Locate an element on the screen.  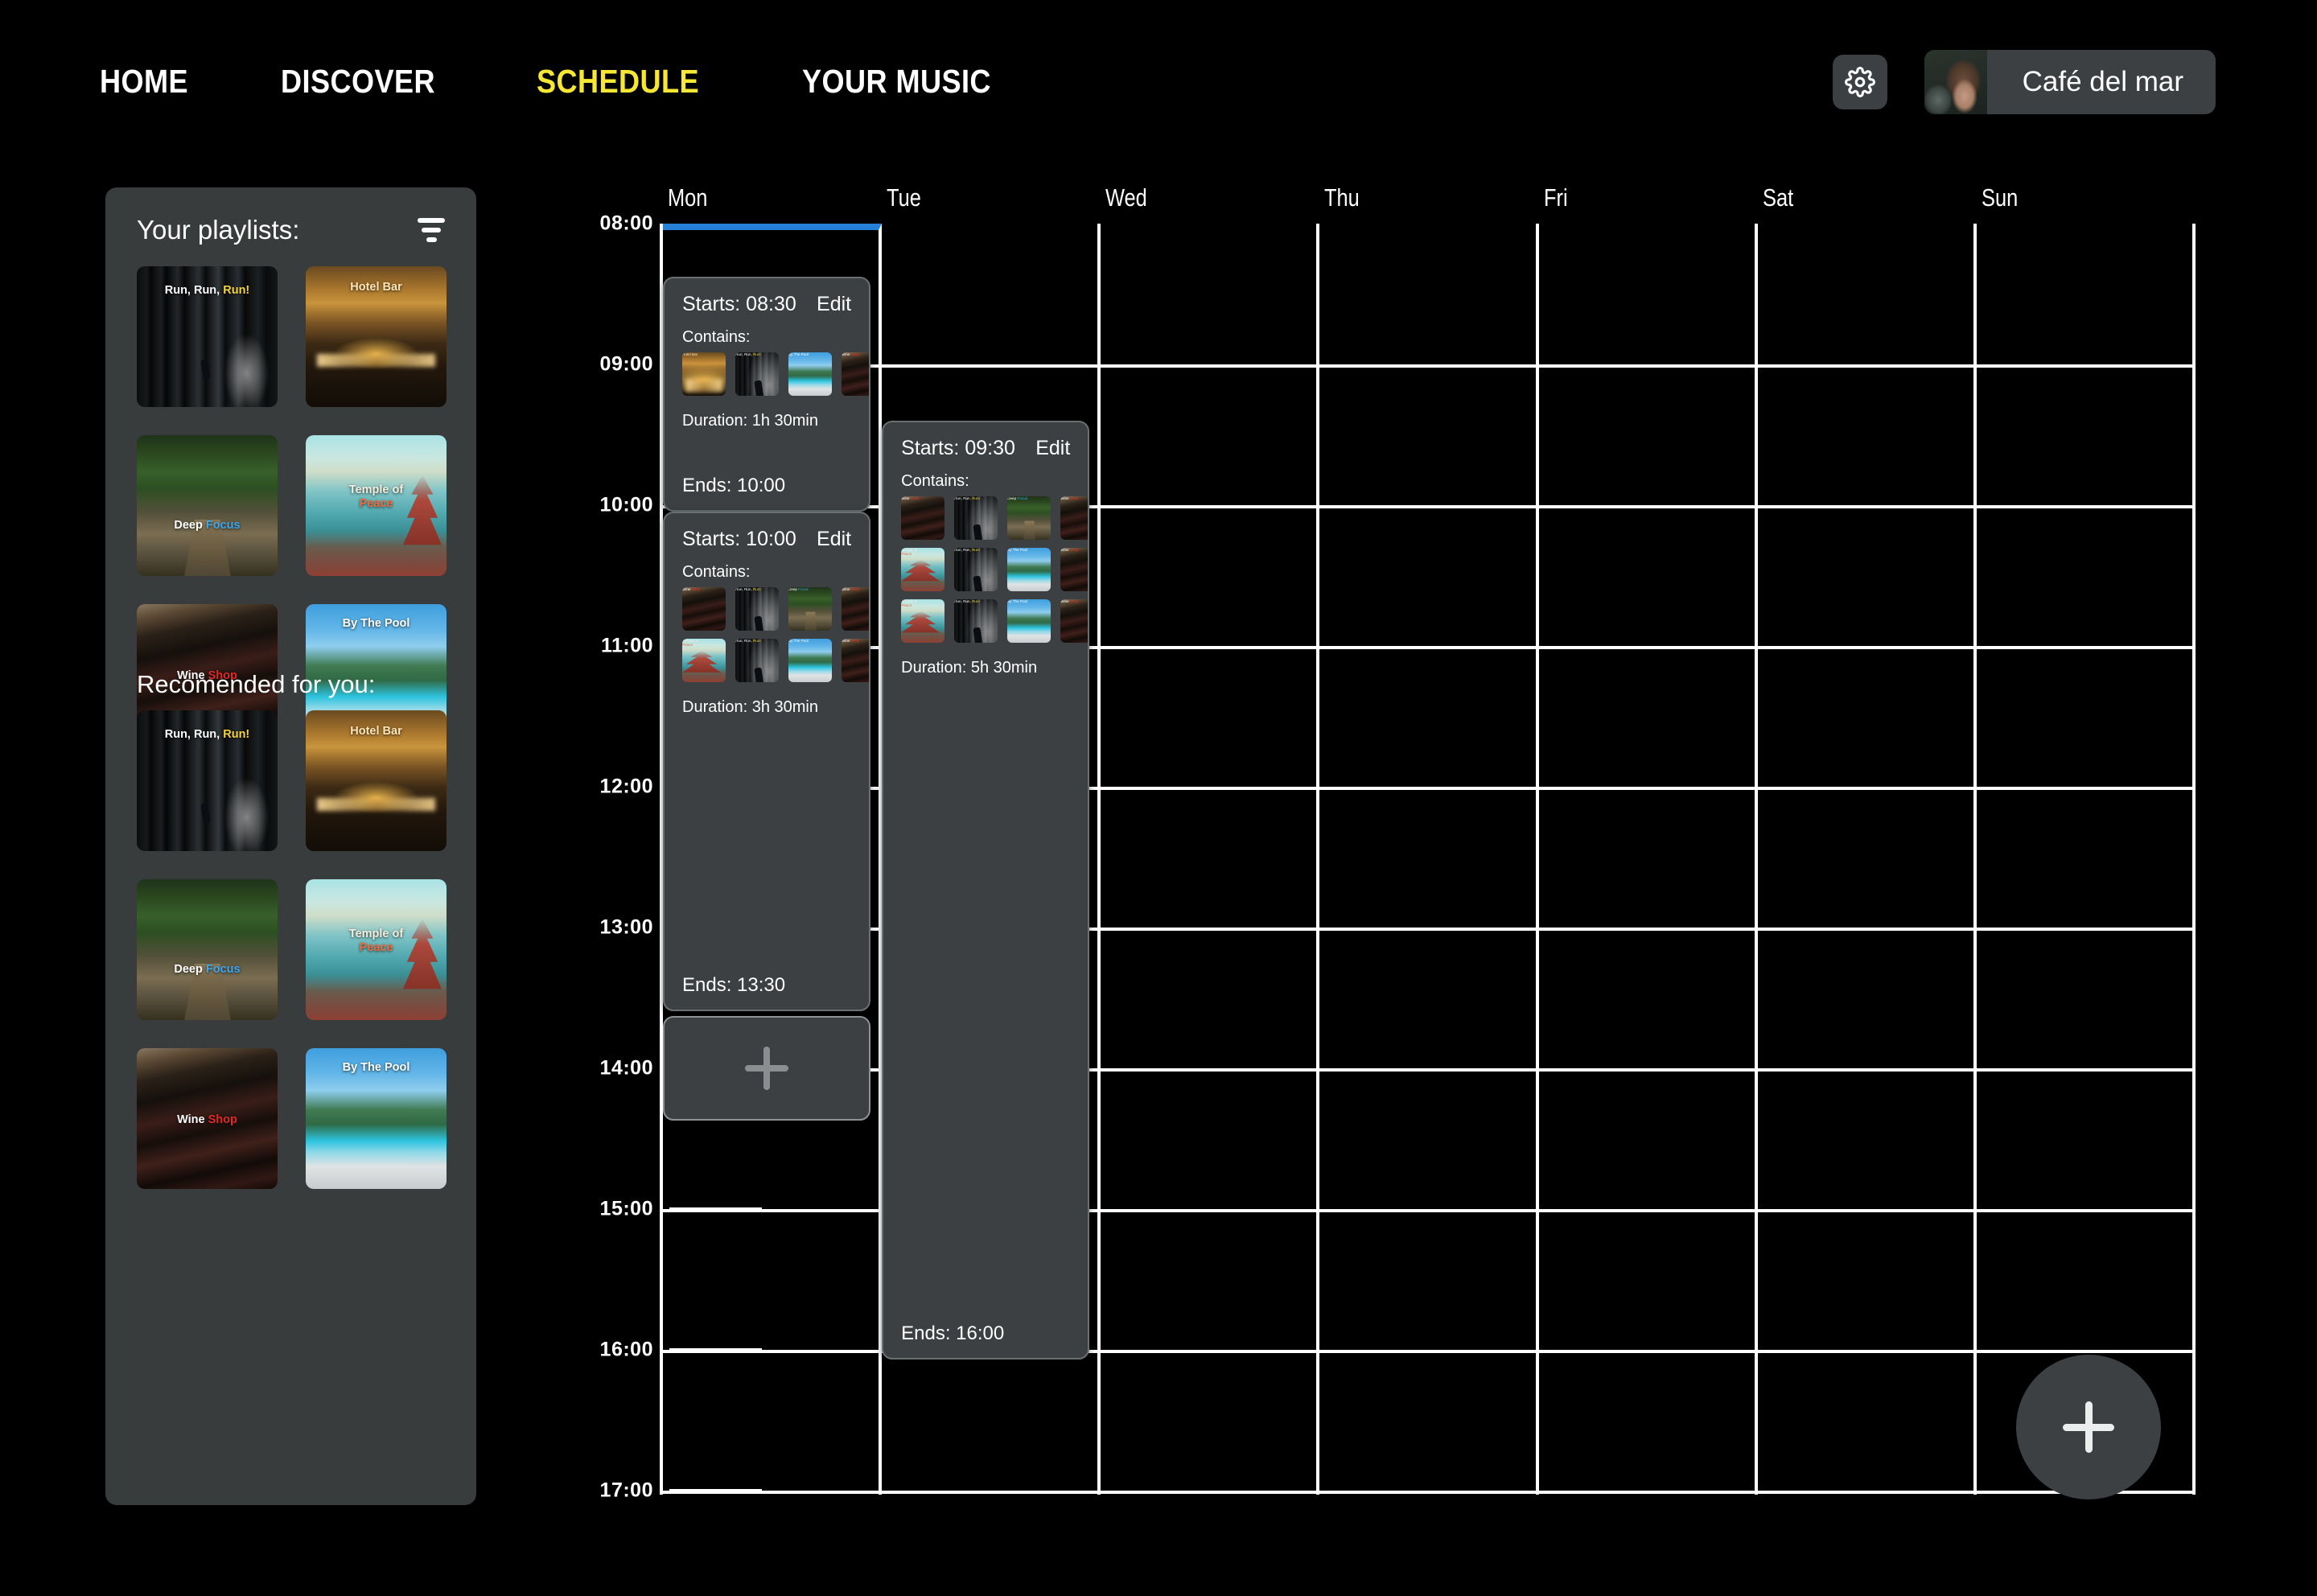
day-header-sat: Sat is located at coordinates (1778, 197).